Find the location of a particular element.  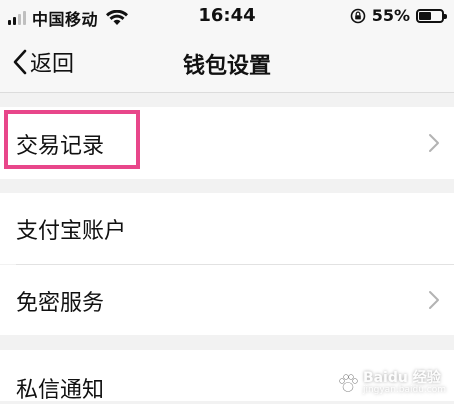

status-right: 55% is located at coordinates (398, 15).